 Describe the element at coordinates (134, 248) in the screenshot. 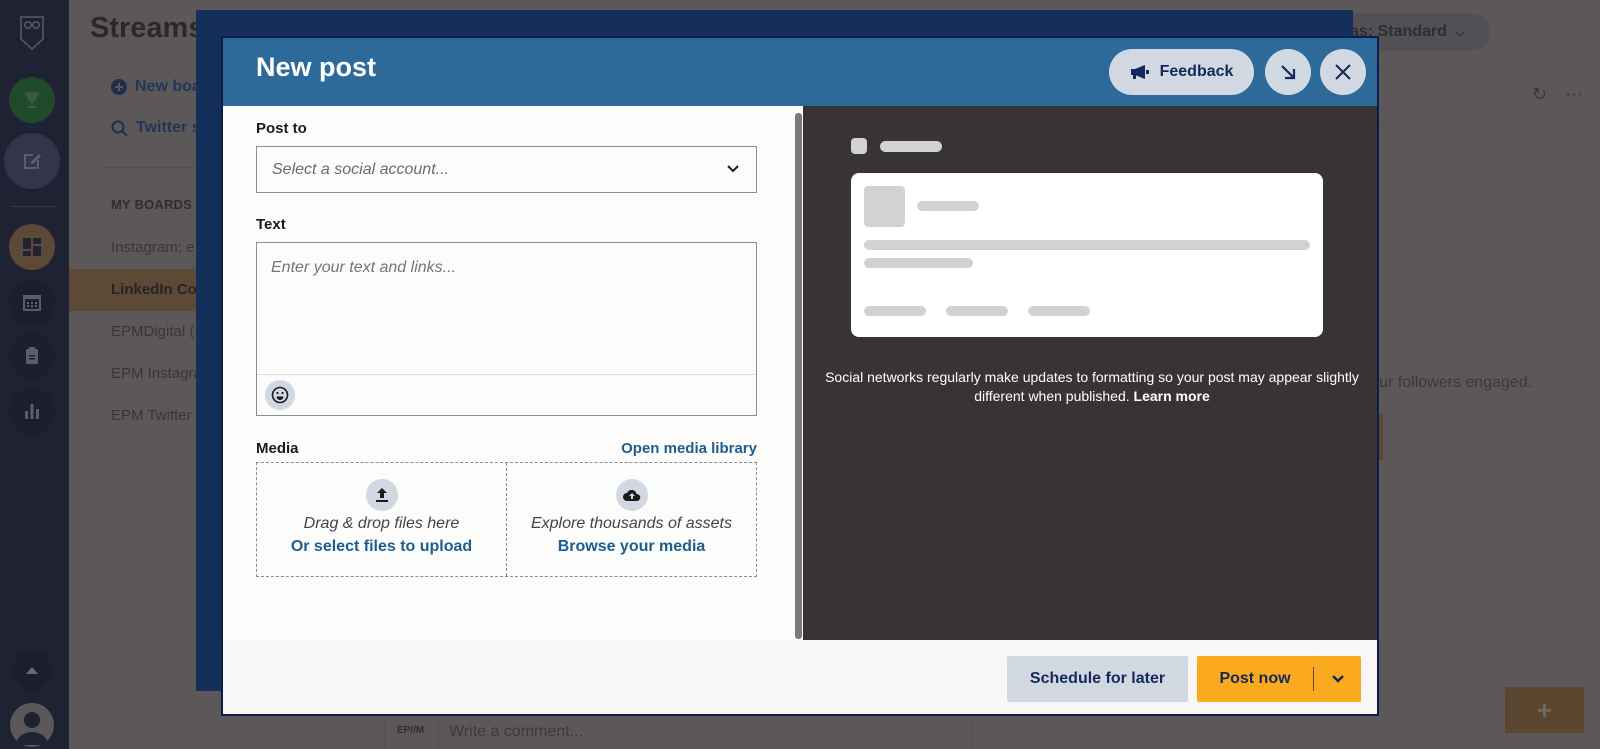

I see `board-item: Instagram: e` at that location.